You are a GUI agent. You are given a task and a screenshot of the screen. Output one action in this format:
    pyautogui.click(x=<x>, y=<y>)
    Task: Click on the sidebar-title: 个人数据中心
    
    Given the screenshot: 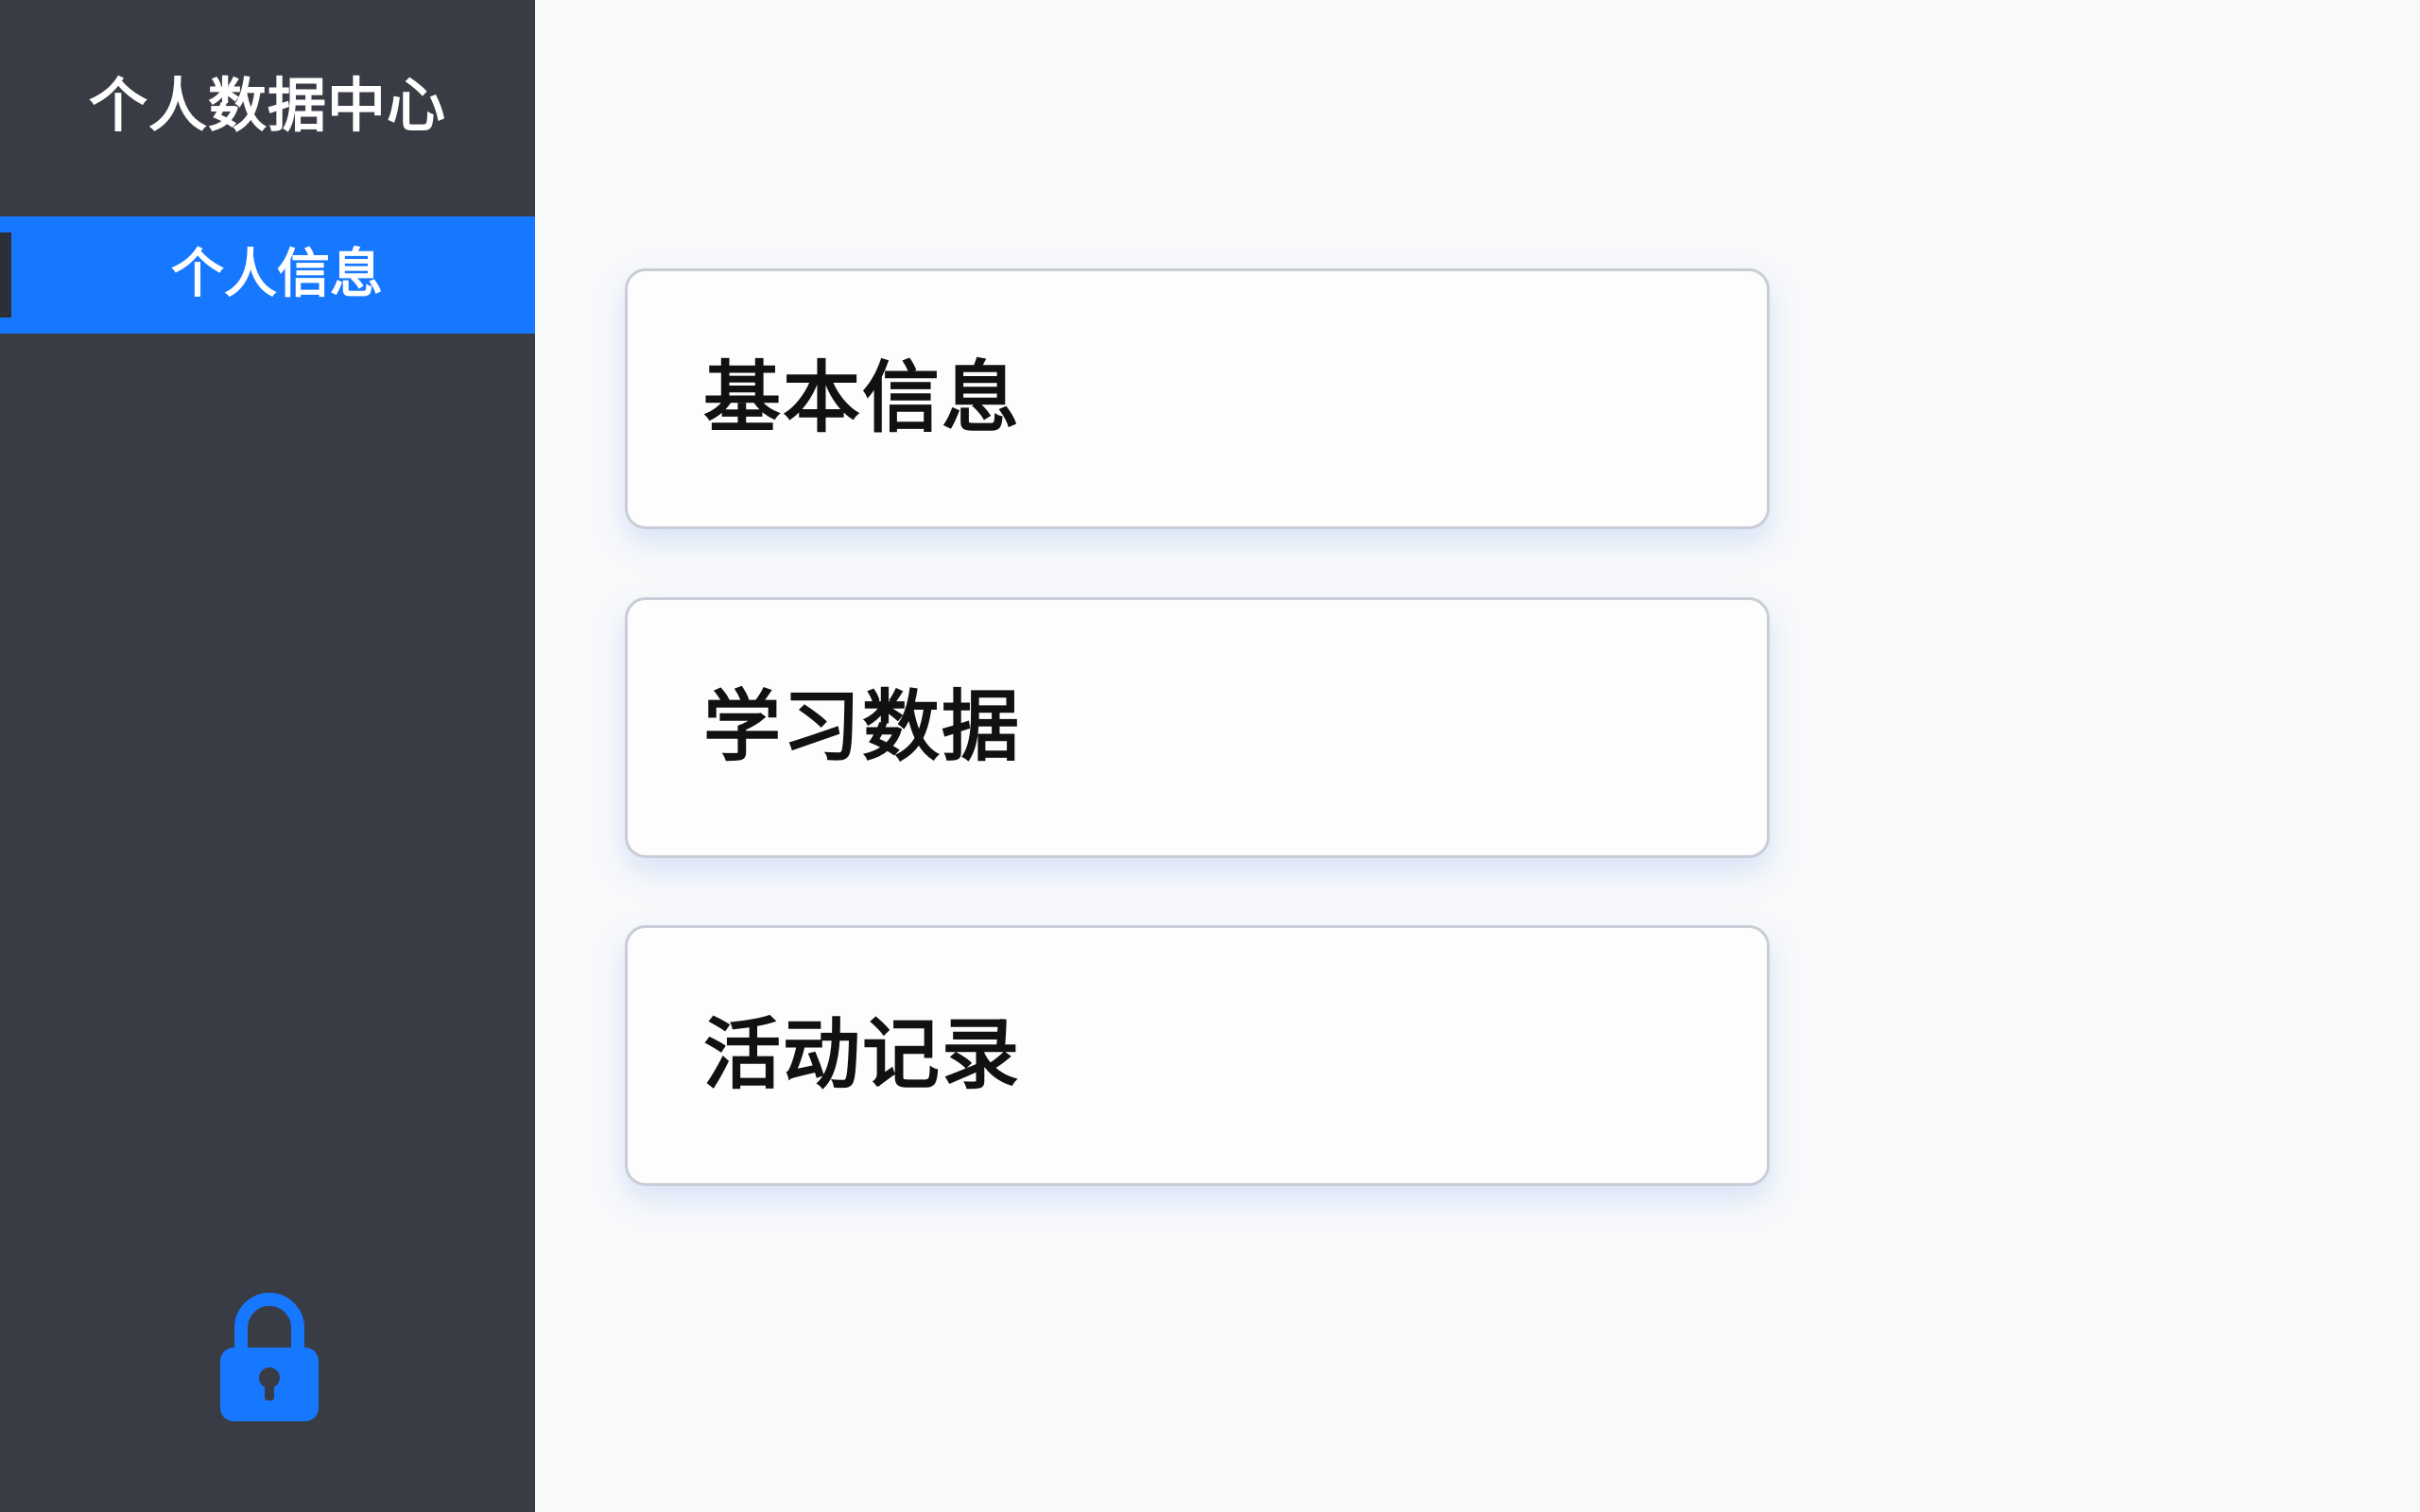 What is the action you would take?
    pyautogui.click(x=267, y=105)
    